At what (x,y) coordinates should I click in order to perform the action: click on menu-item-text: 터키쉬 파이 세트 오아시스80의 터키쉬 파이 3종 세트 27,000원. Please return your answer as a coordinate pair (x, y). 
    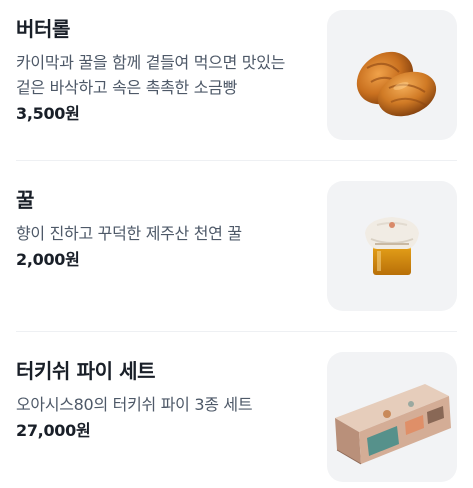
    Looking at the image, I should click on (161, 397).